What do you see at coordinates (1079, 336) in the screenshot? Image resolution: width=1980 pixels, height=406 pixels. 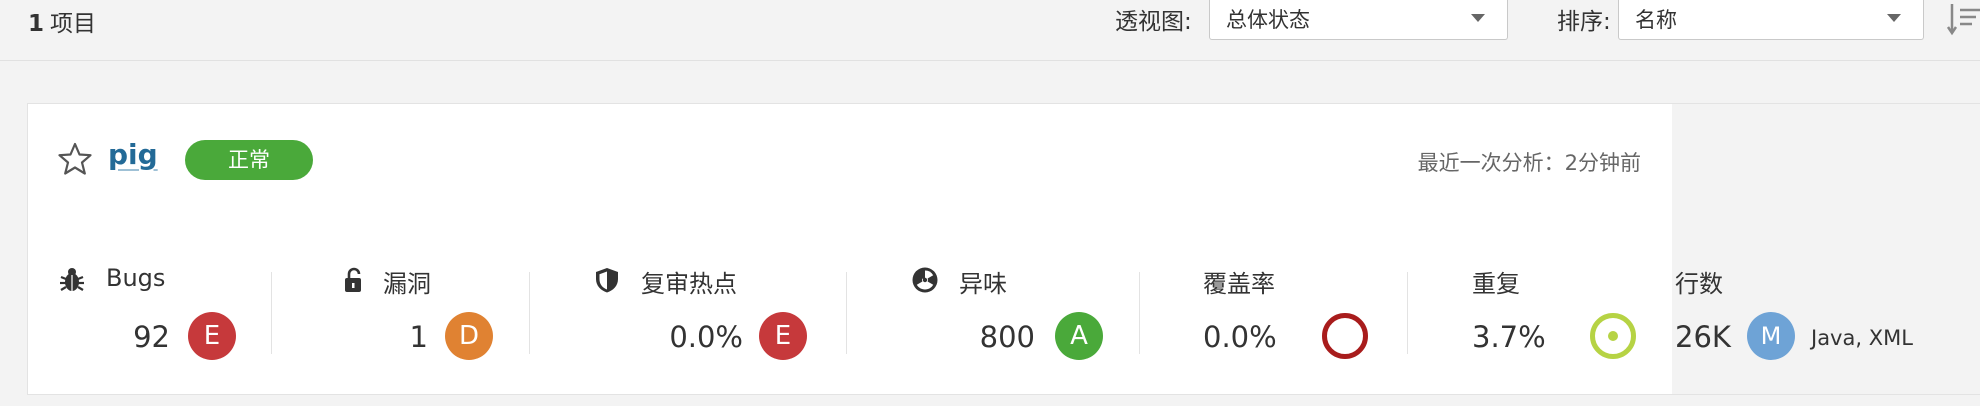 I see `code-smells-rating-badge: A` at bounding box center [1079, 336].